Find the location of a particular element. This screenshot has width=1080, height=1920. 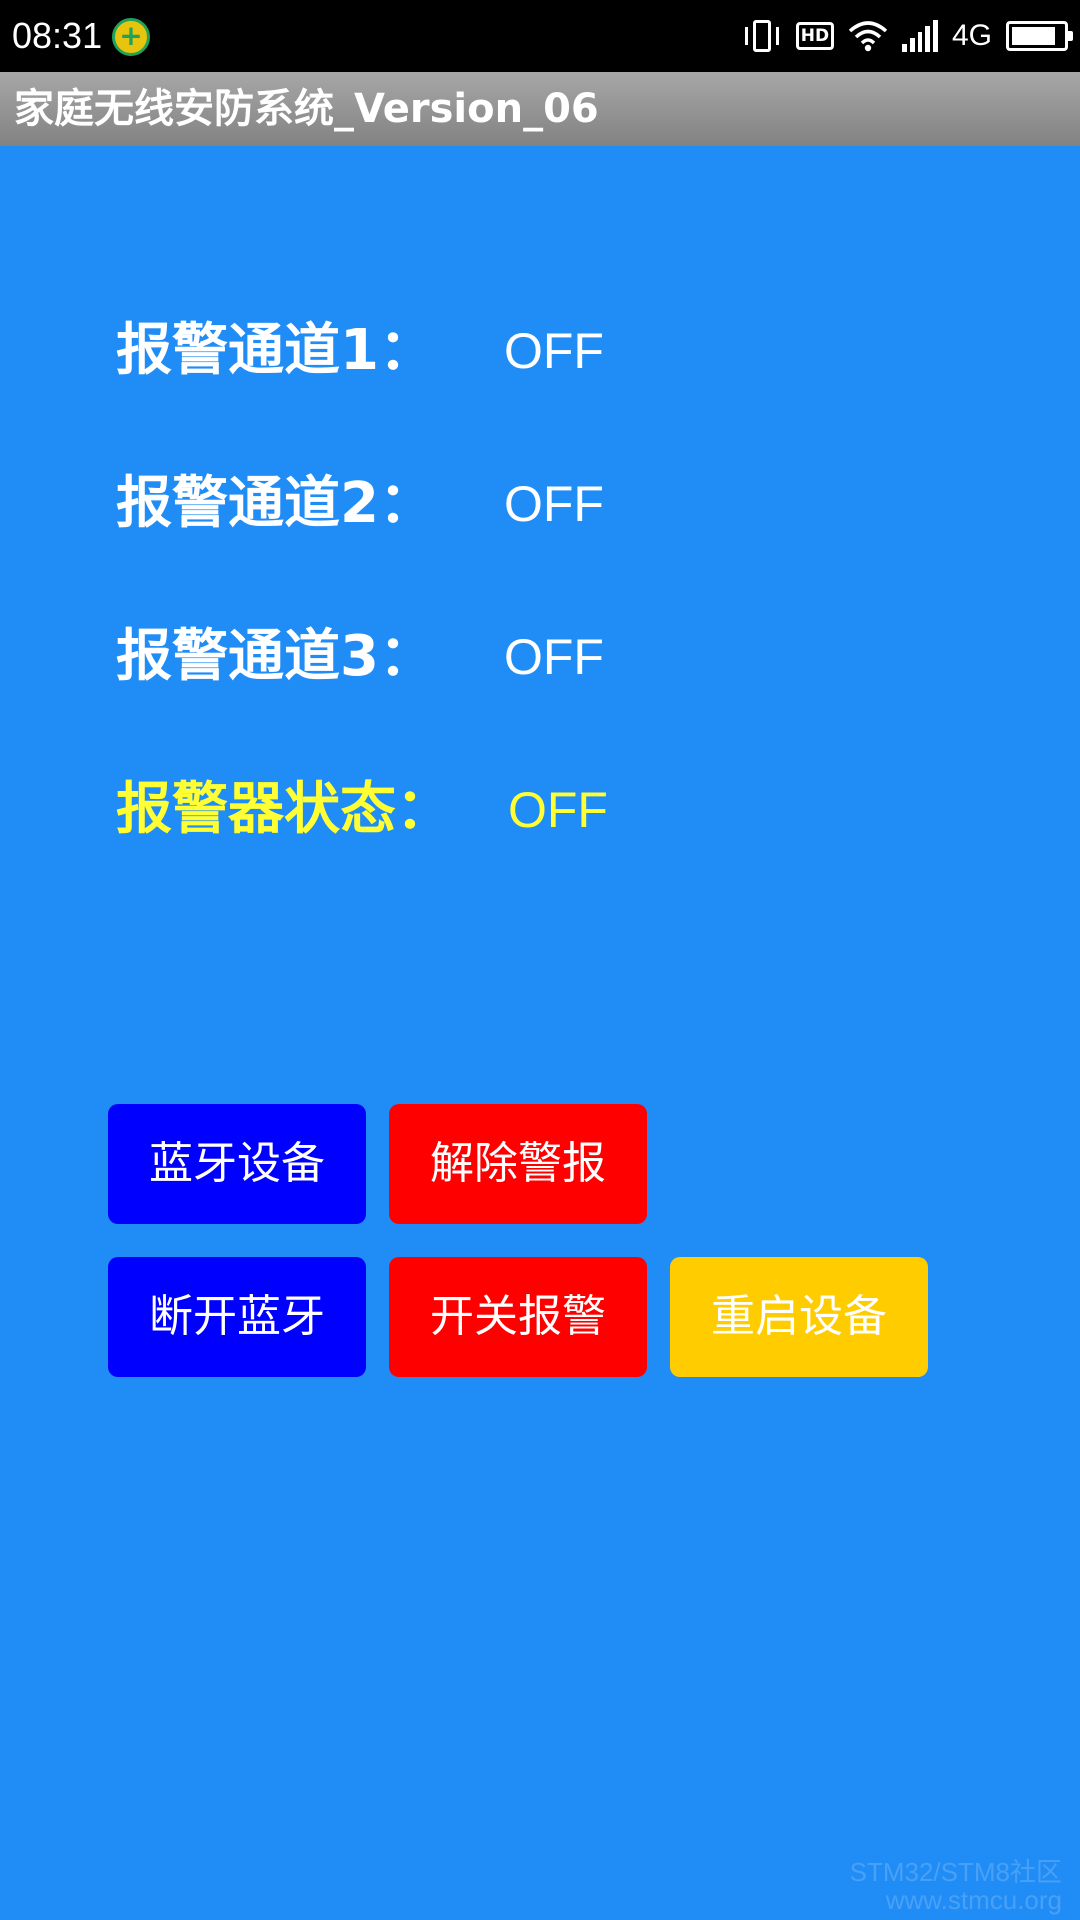

alarm-status-value: OFF is located at coordinates (558, 810).